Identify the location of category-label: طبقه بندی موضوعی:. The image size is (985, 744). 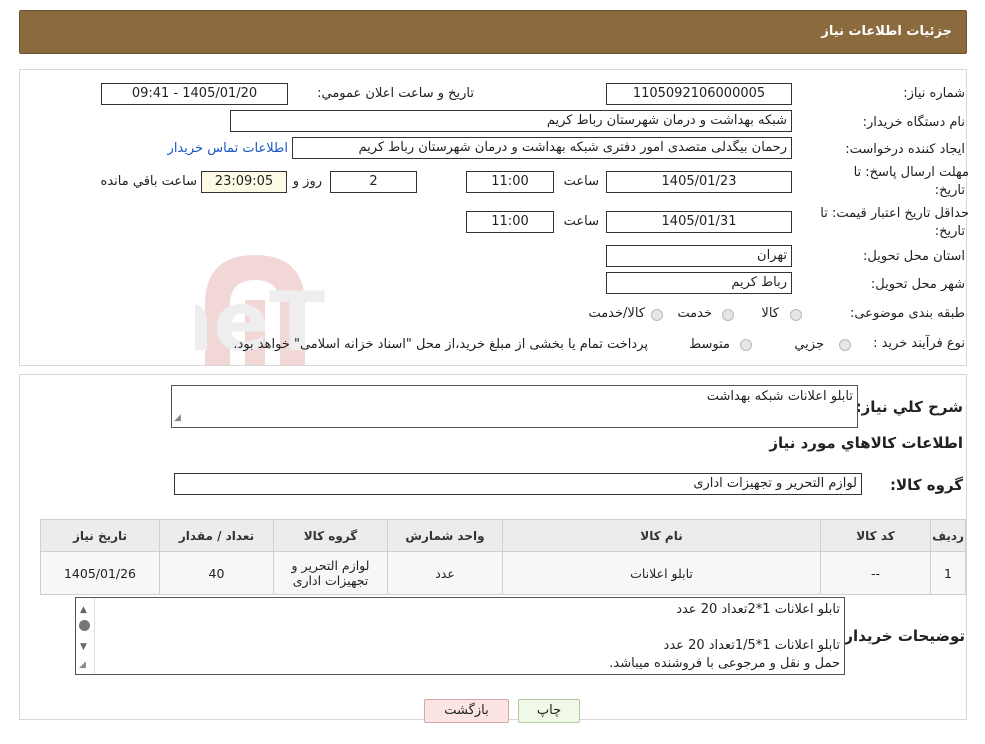
(907, 313).